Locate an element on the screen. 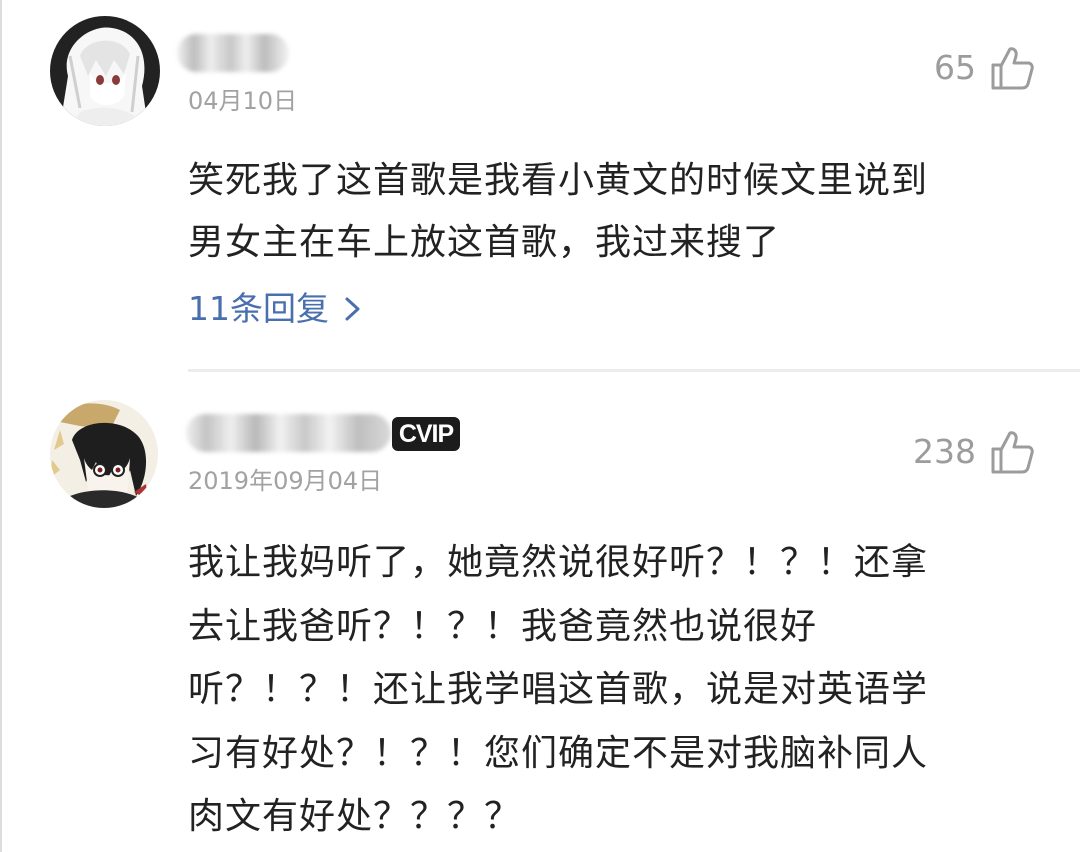  view-replies-link: 11条回复 is located at coordinates (276, 309).